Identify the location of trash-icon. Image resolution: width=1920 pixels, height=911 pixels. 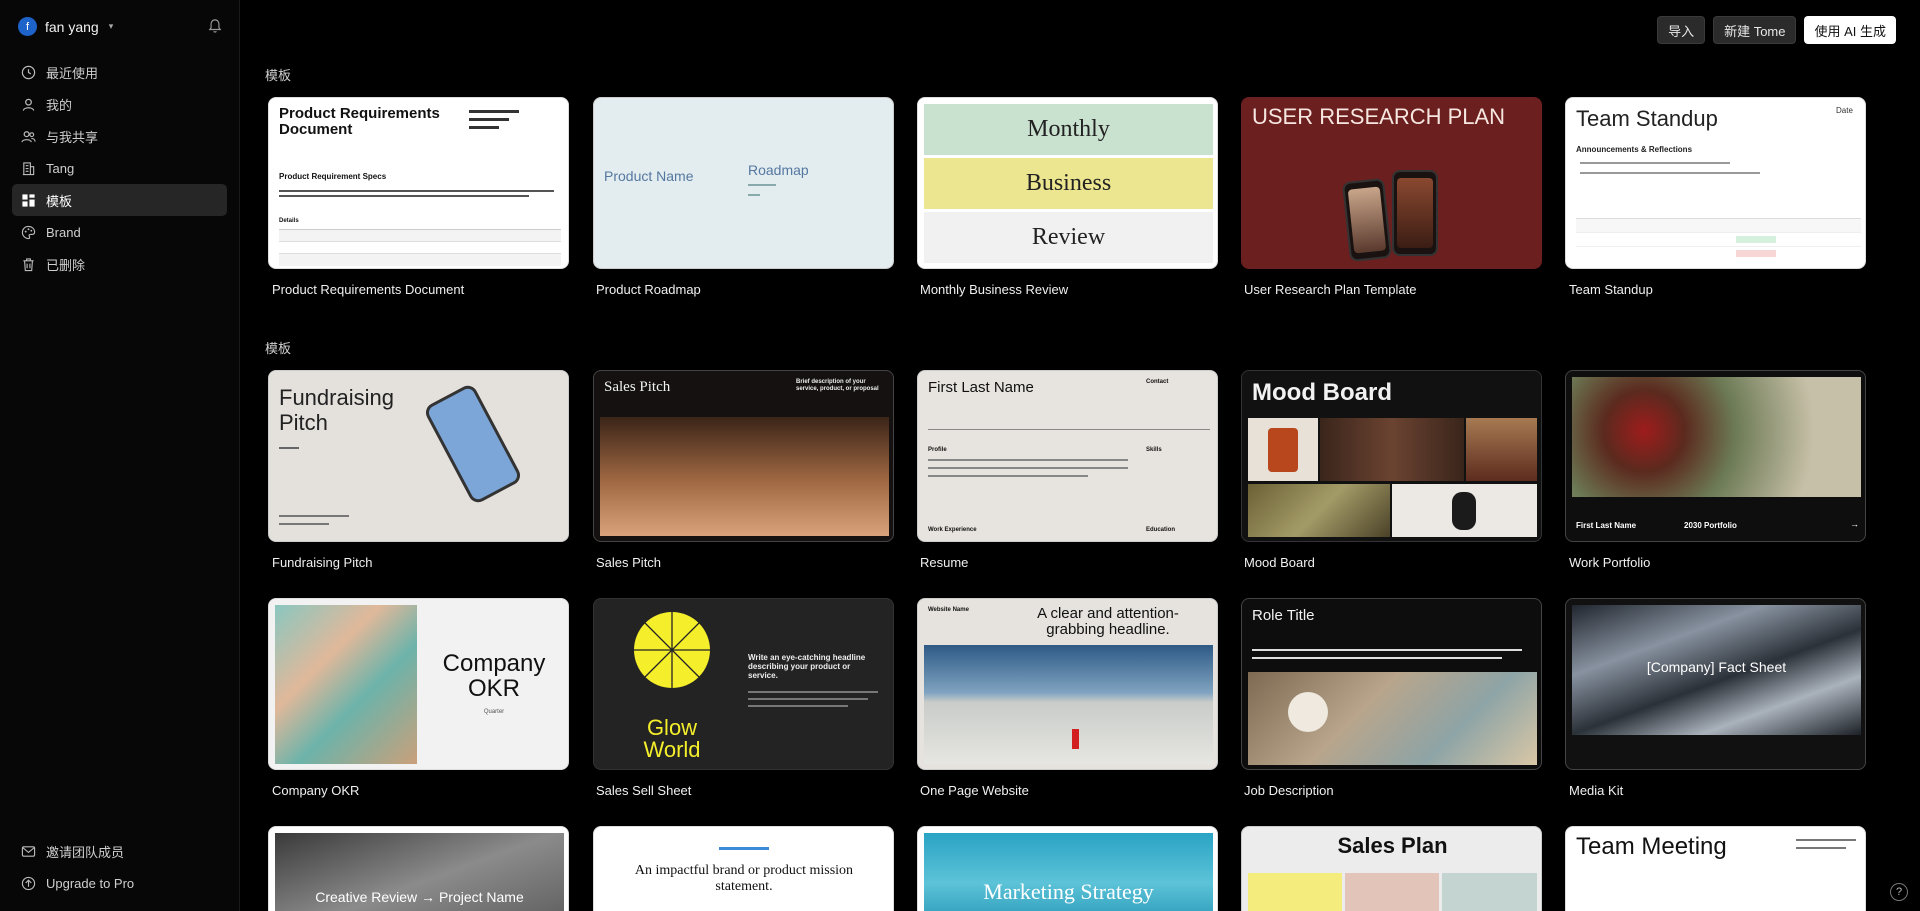
(28, 264).